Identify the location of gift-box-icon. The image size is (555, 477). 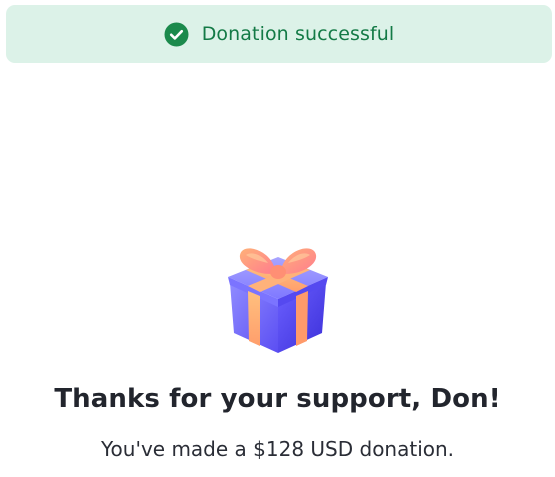
(278, 301).